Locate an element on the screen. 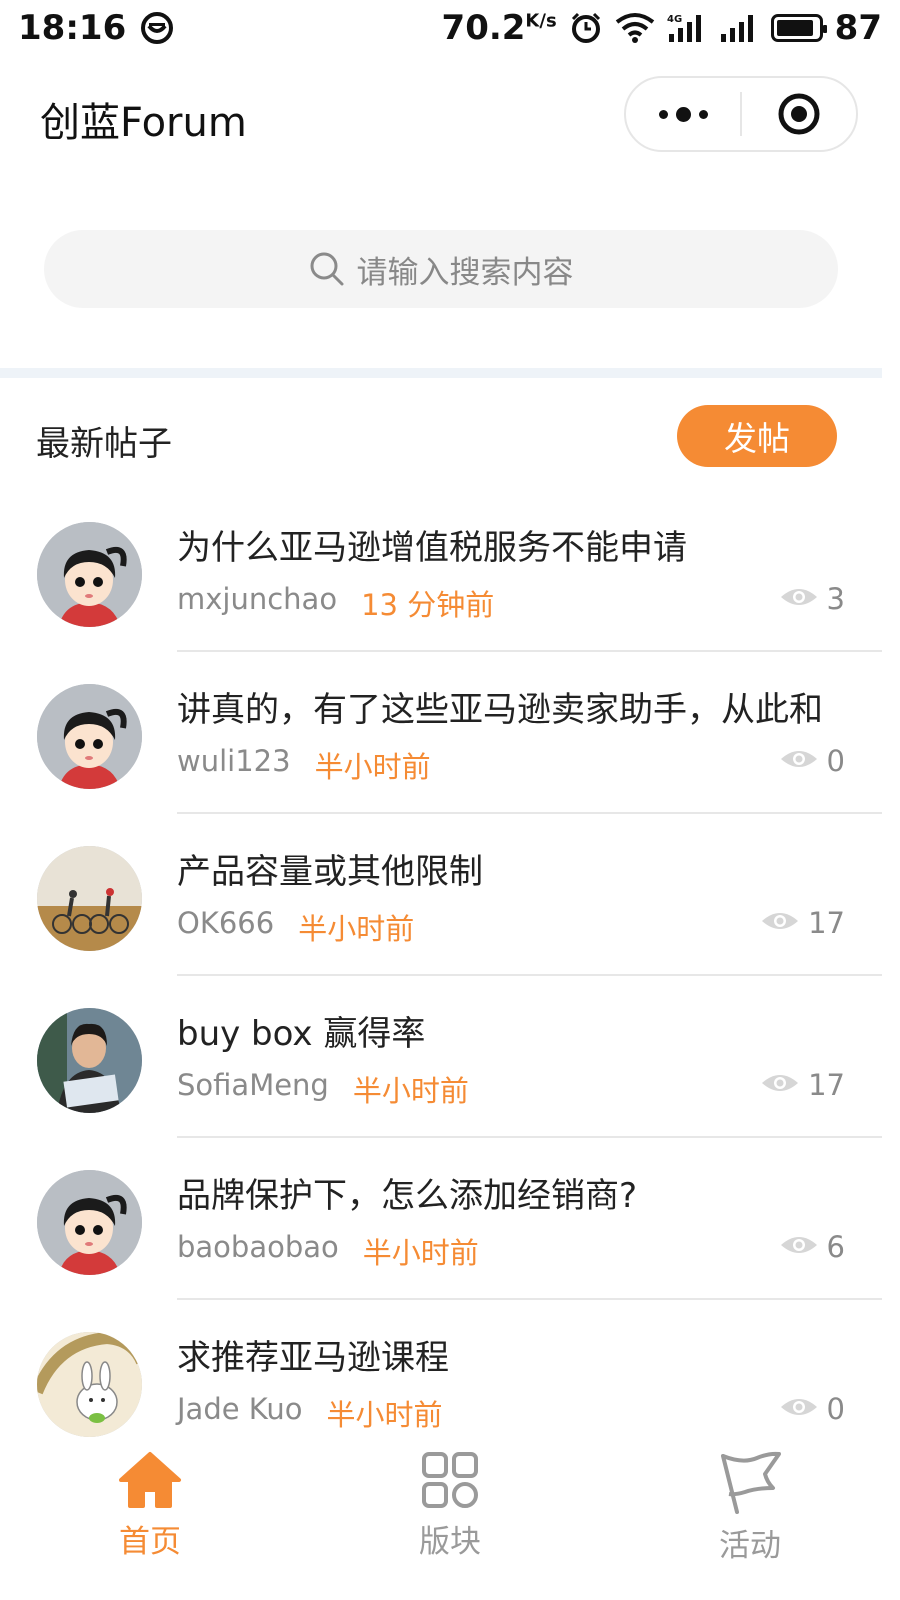 The image size is (900, 1600). post-meta: Jade Kuo 半小时前 is located at coordinates (310, 1413).